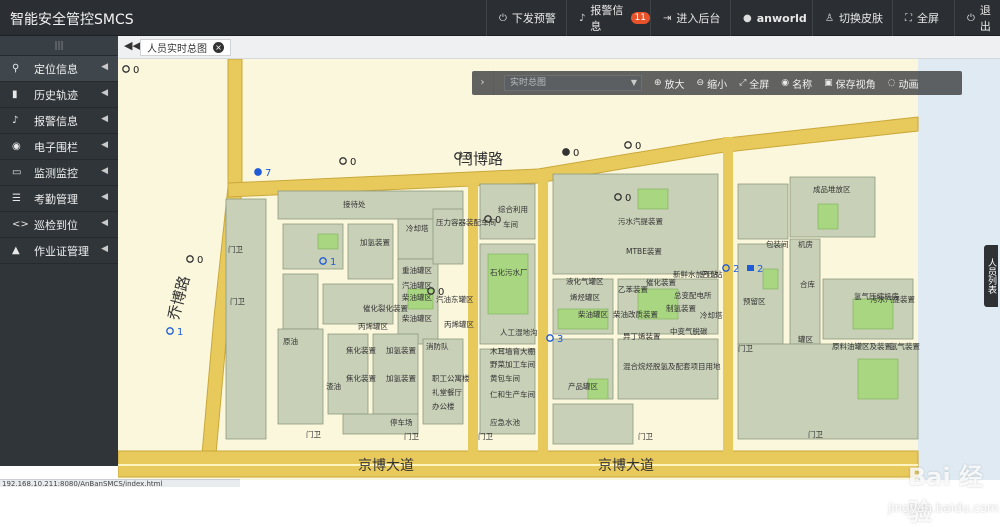  Describe the element at coordinates (59, 95) in the screenshot. I see `sidebar-item-history-track: ▮ 历史轨迹 ◀` at that location.